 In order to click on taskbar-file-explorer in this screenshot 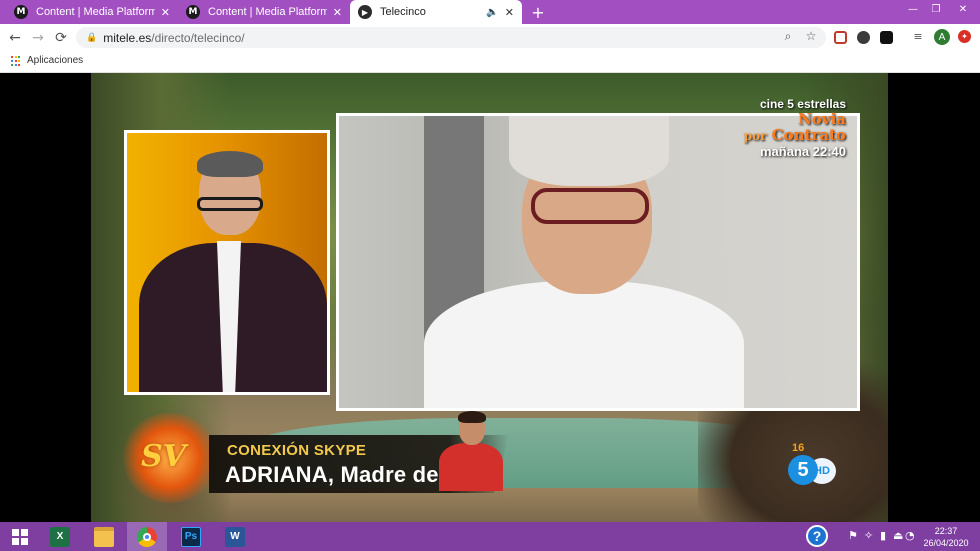, I will do `click(104, 536)`.